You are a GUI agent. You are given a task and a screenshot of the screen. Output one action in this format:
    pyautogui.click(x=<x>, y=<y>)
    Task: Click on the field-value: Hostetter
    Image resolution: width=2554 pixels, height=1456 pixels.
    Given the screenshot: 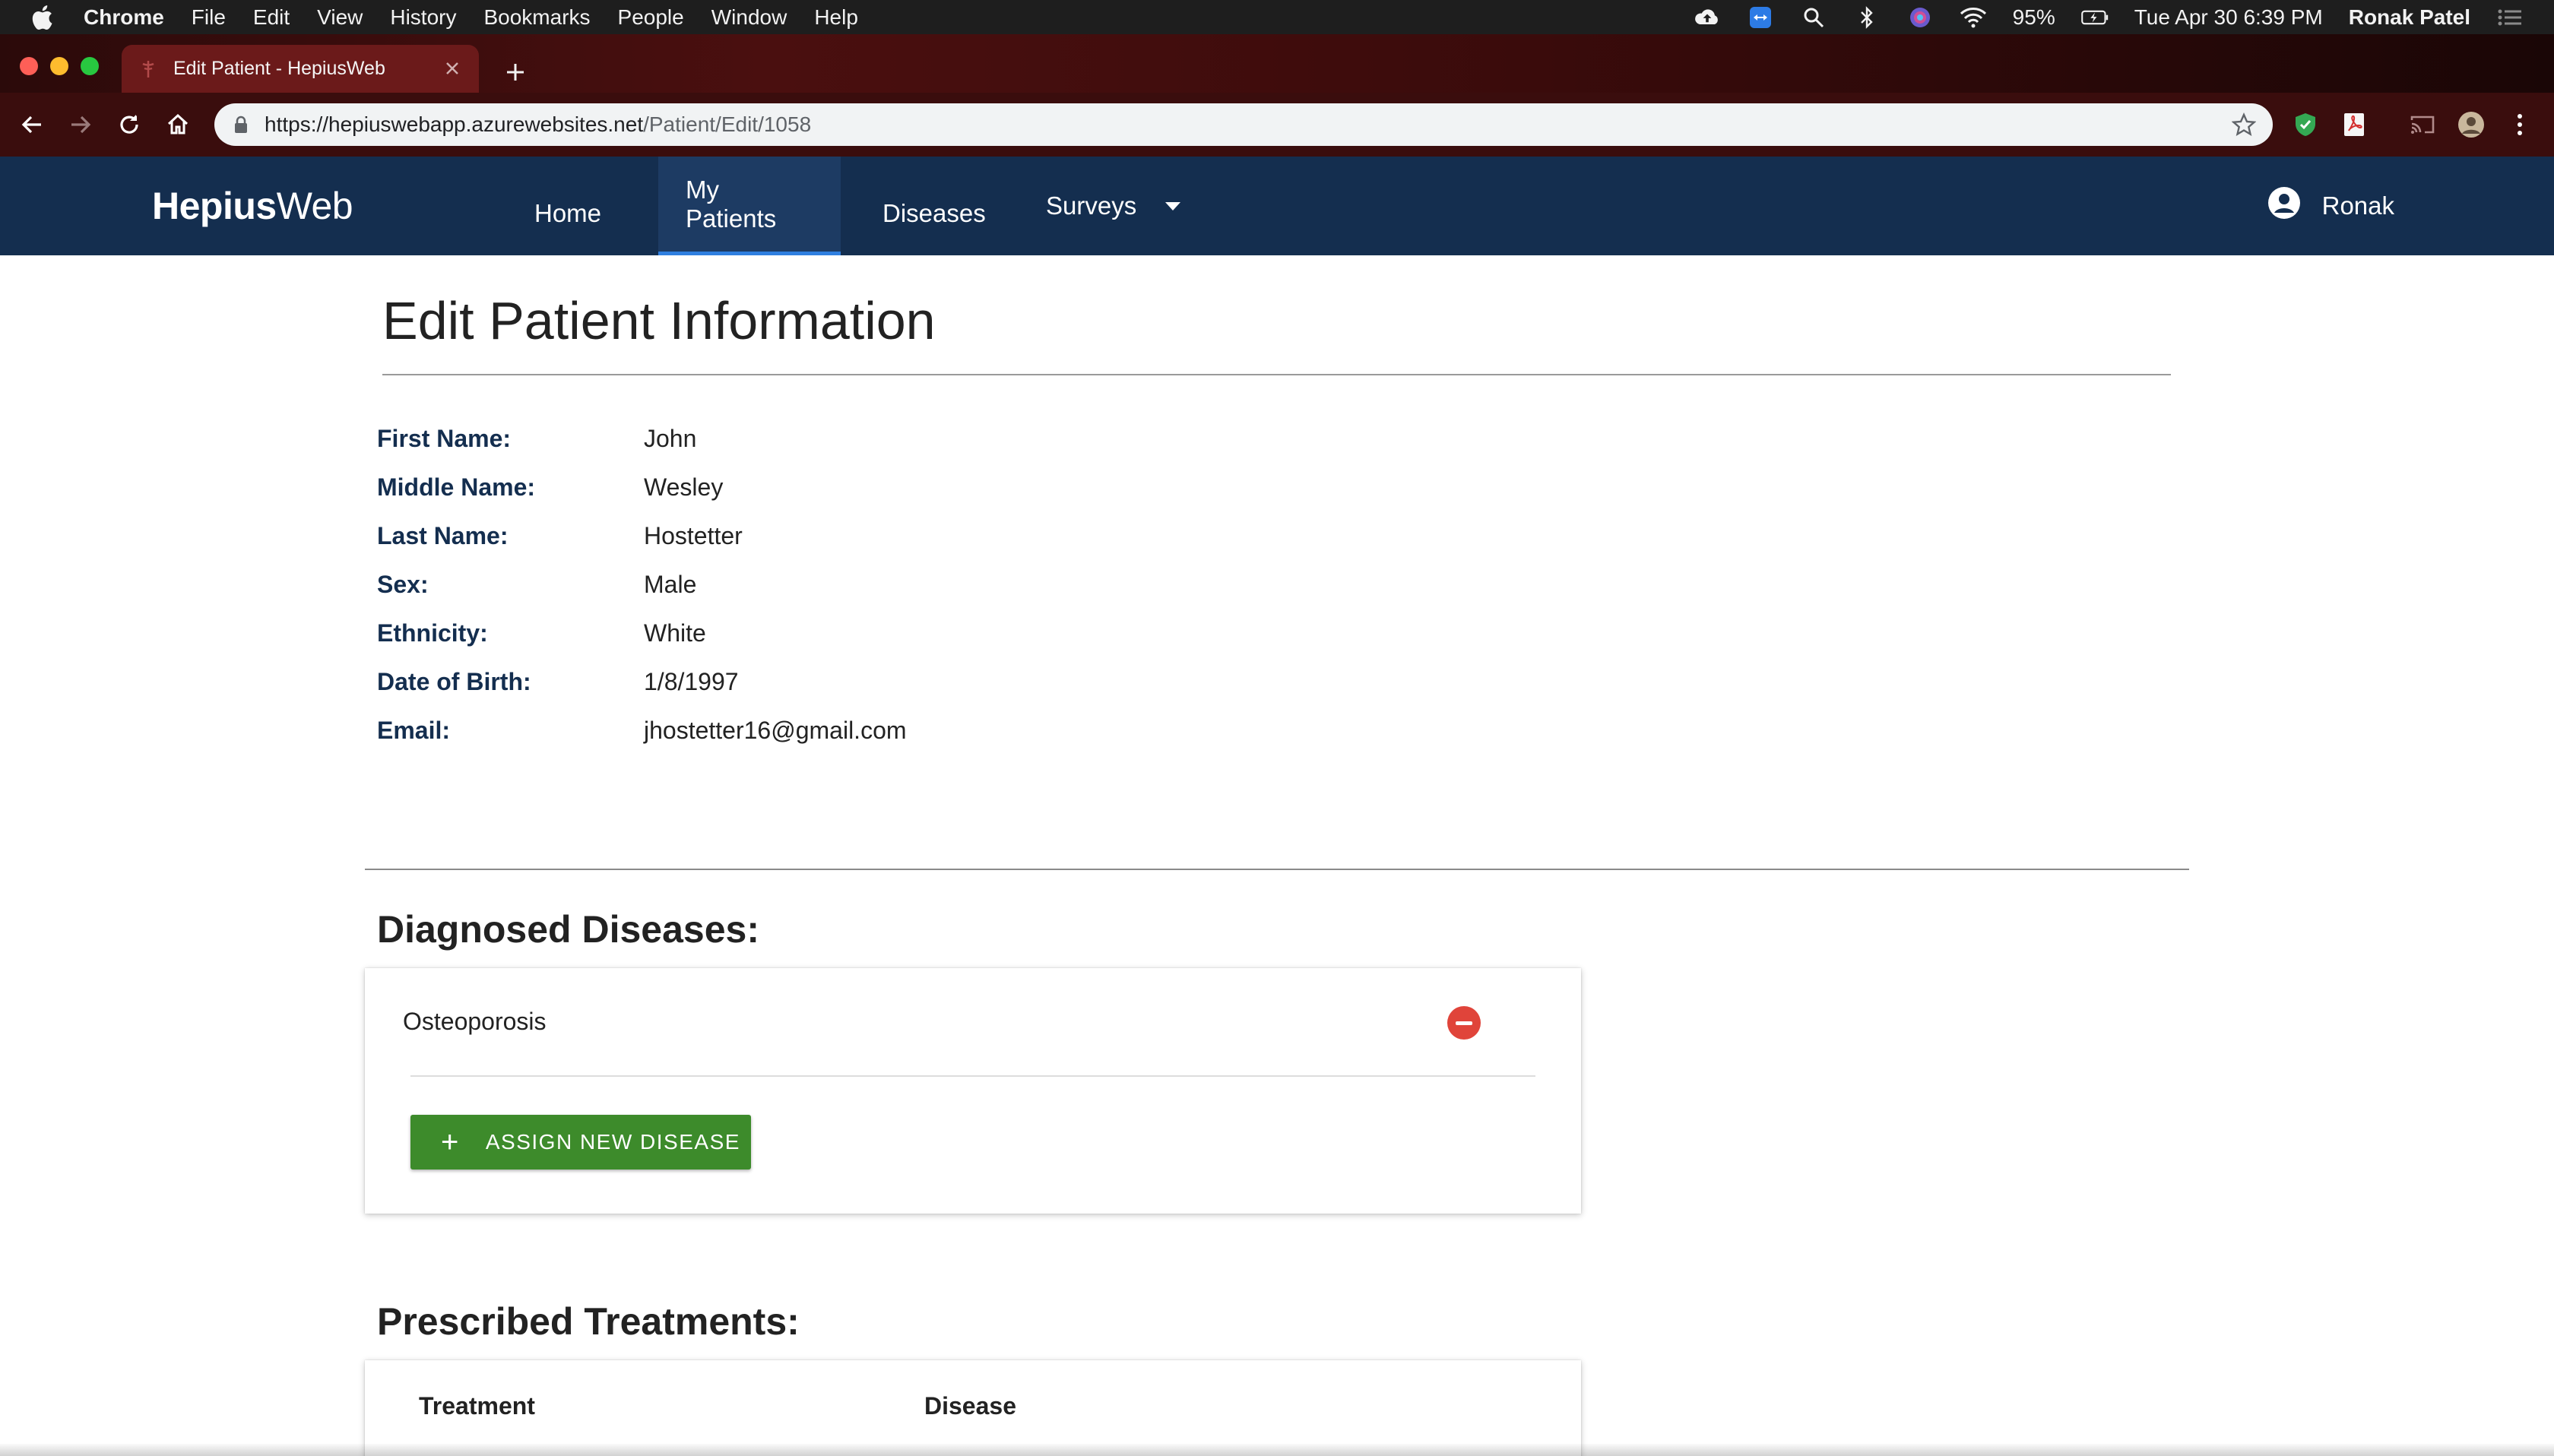 What is the action you would take?
    pyautogui.click(x=693, y=535)
    